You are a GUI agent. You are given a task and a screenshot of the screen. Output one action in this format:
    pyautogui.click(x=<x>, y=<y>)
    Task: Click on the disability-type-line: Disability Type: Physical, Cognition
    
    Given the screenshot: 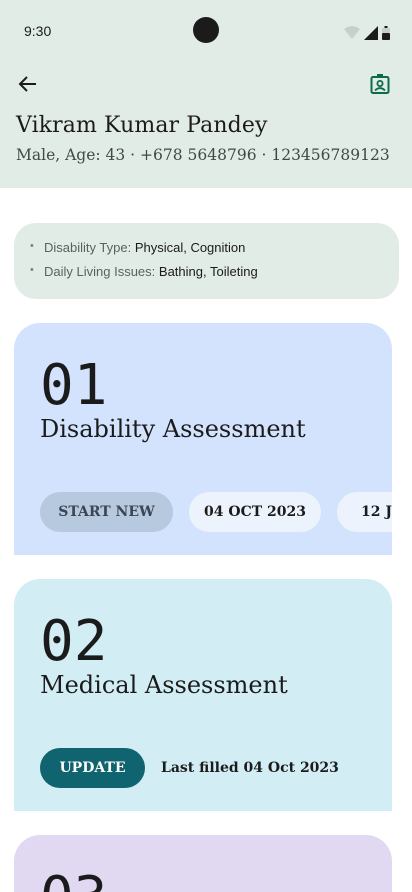 What is the action you would take?
    pyautogui.click(x=214, y=252)
    